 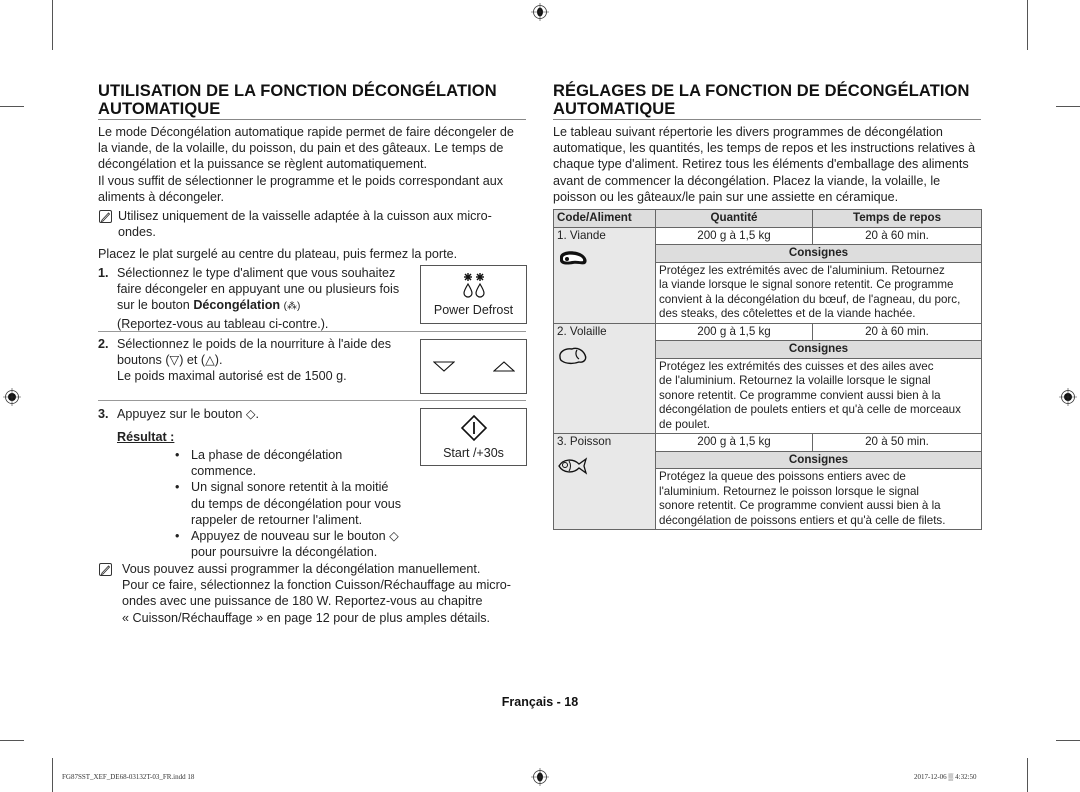 I want to click on bullet-line: rappeler de retourner l'aliment., so click(x=277, y=519).